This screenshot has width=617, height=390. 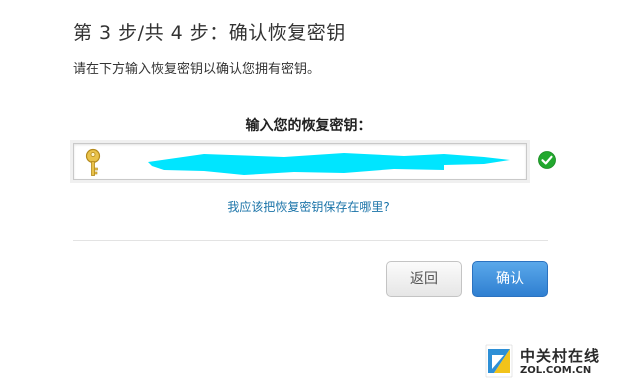 I want to click on where-to-save-key-link: 我应该把恢复密钥保存在哪里?, so click(x=308, y=206).